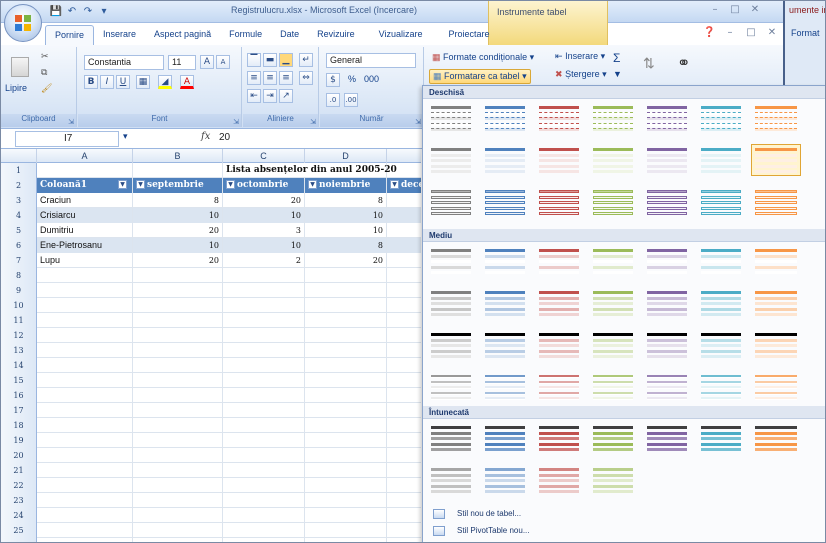 This screenshot has width=826, height=543. I want to click on increase-indent-icon: ⇥, so click(270, 96).